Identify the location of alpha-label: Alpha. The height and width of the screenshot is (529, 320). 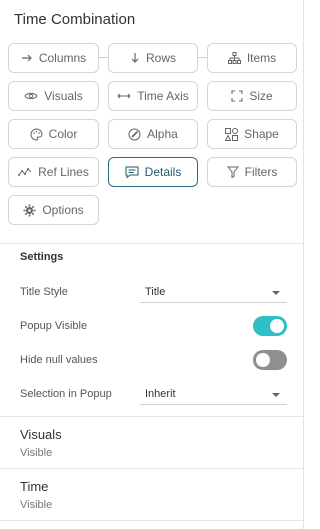
(162, 134).